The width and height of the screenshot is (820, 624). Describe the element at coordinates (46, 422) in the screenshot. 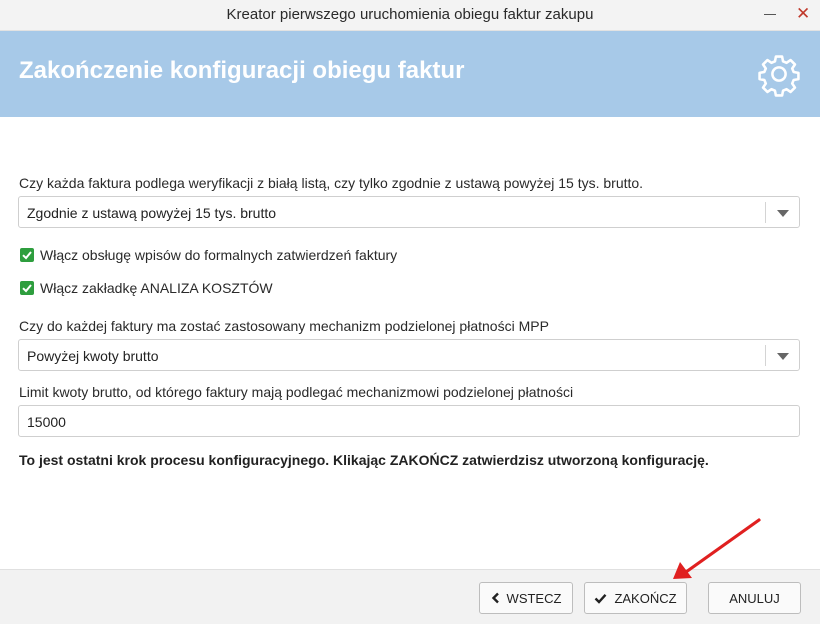

I see `limit-input-value: 15000` at that location.